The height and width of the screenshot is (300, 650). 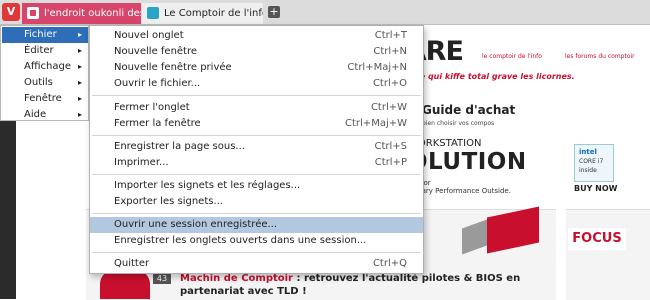 I want to click on menu-label: Nouvelle fenêtre privée, so click(x=173, y=67).